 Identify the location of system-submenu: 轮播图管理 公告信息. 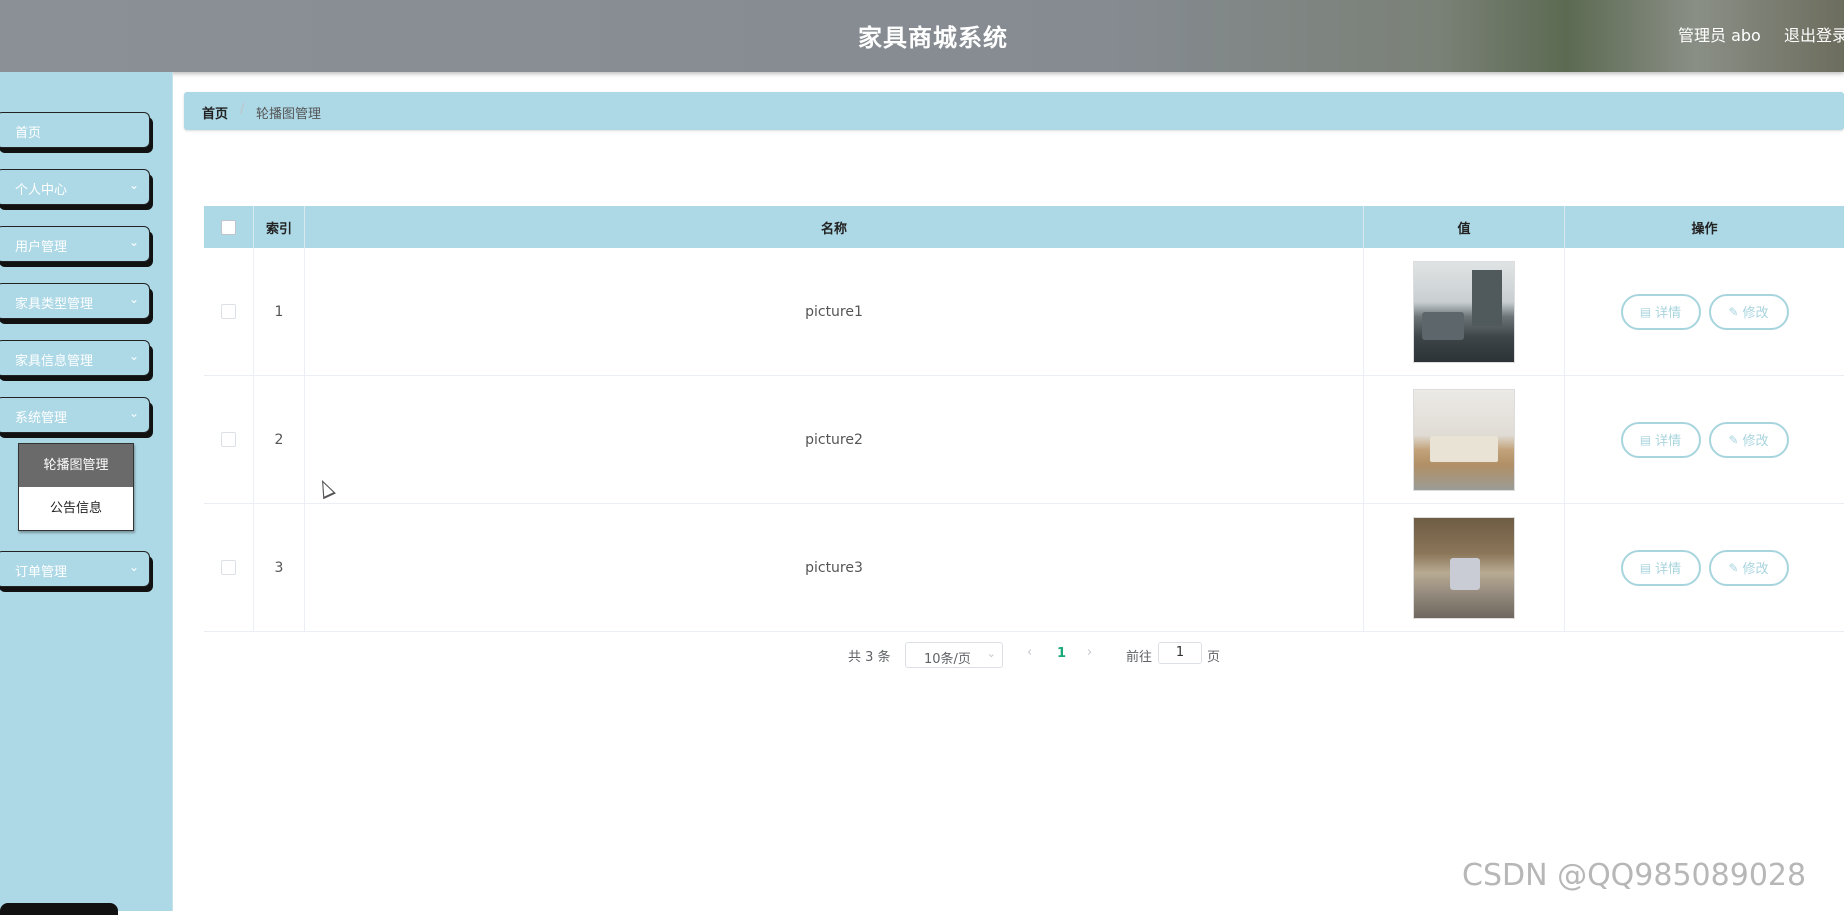
(76, 487).